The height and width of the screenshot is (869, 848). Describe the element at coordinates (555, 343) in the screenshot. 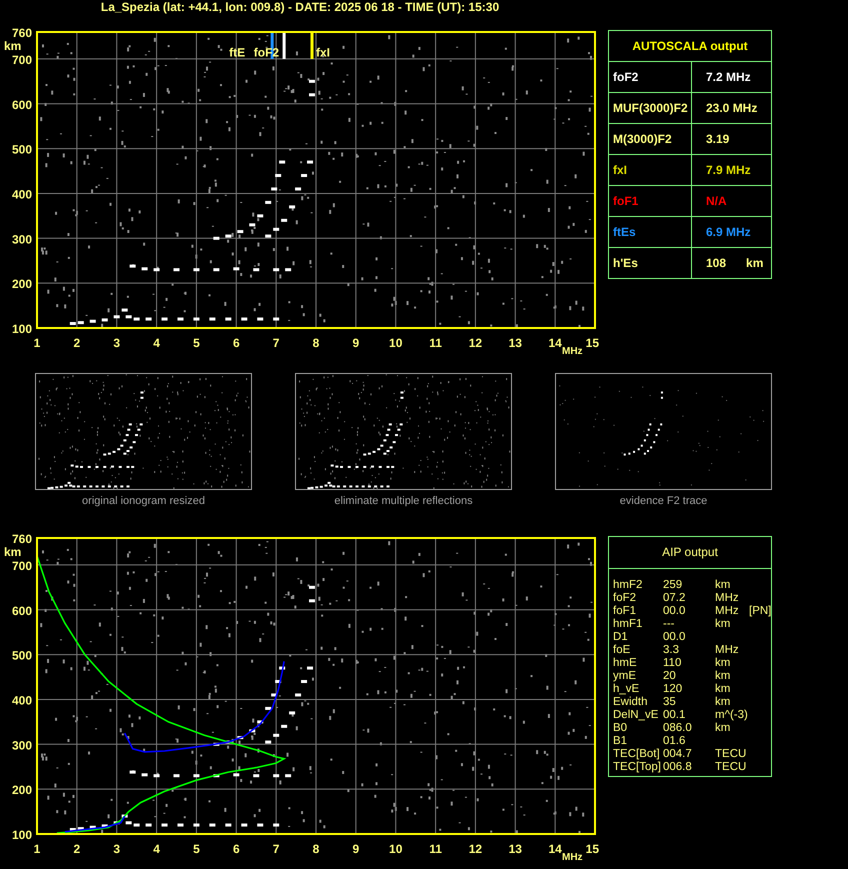

I see `axis-tick-label: 14` at that location.